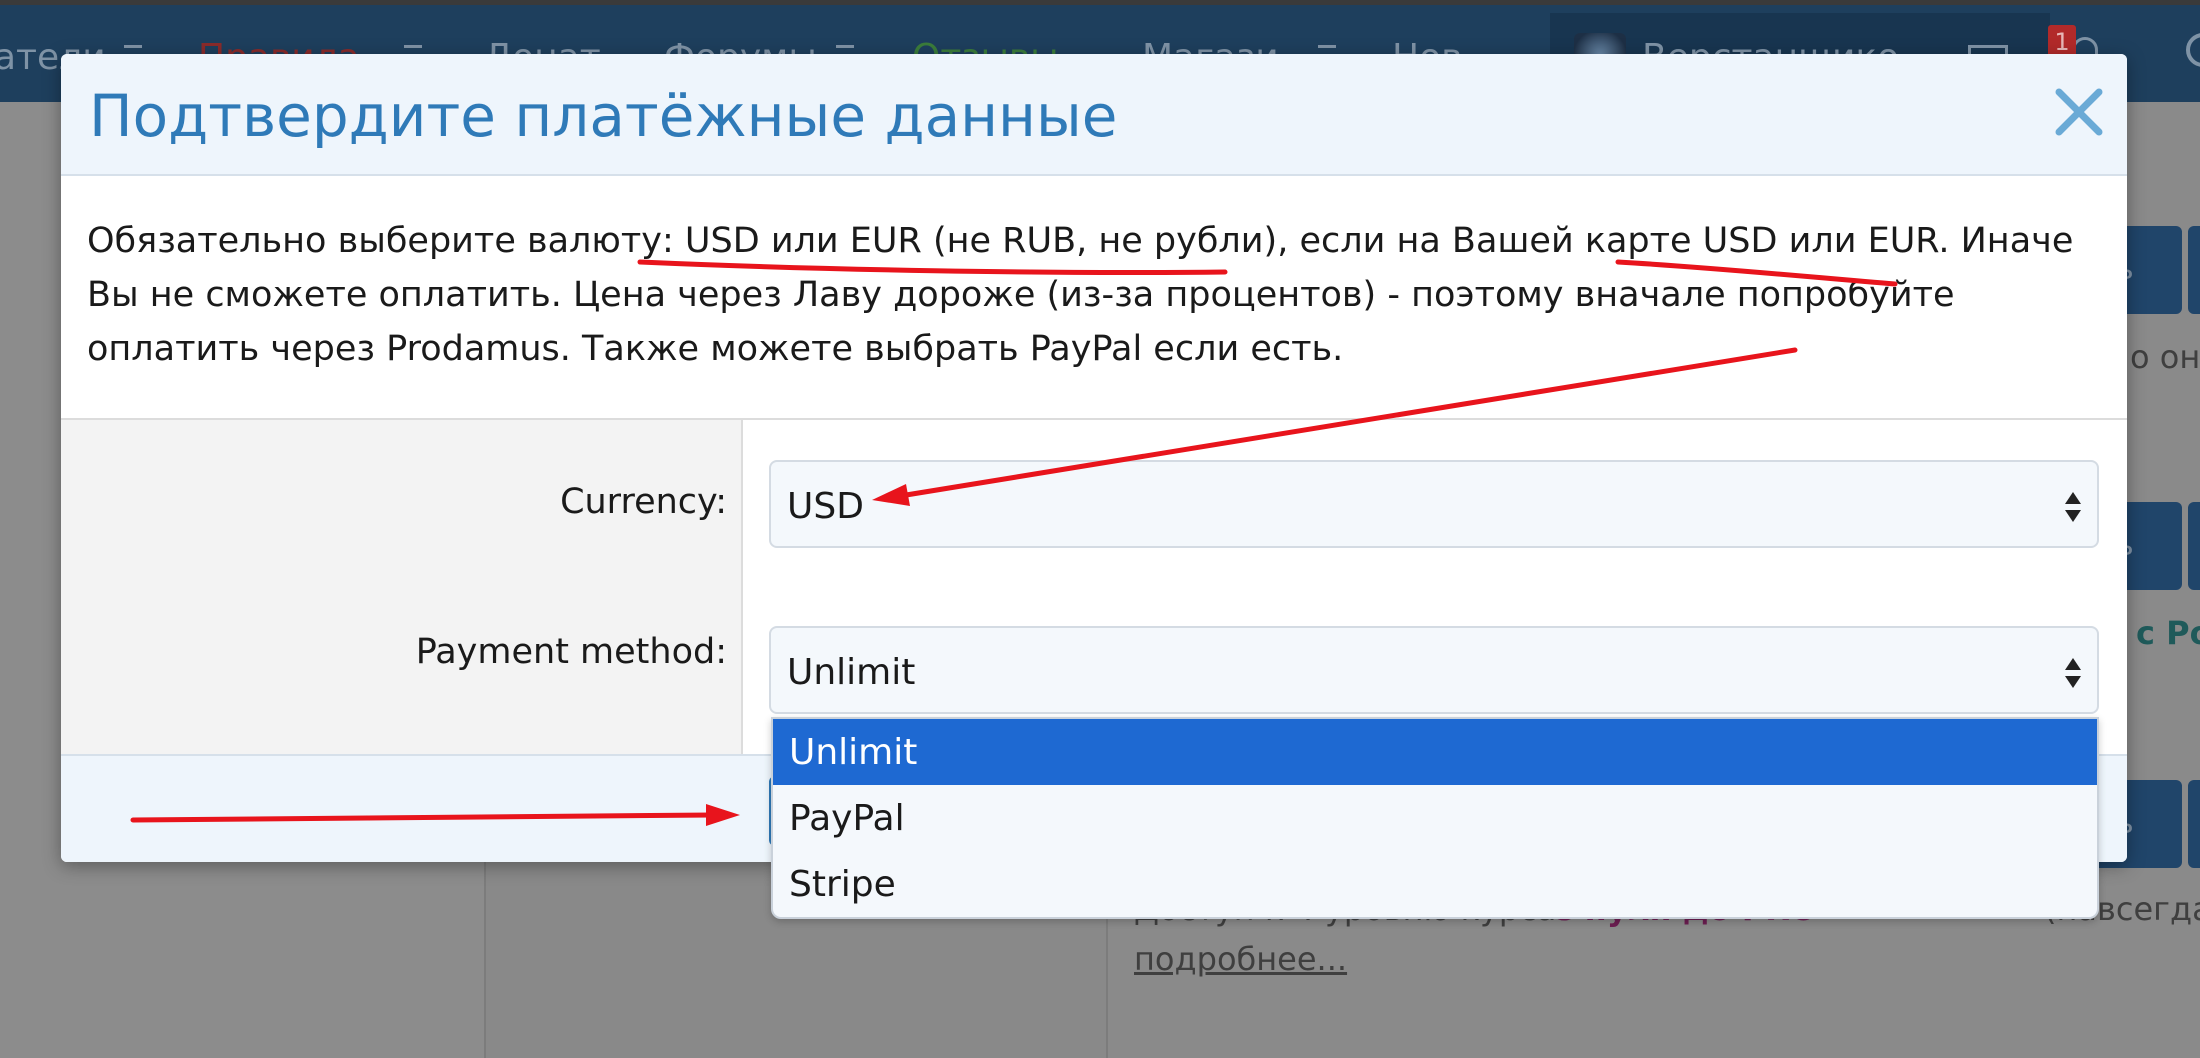 Image resolution: width=2200 pixels, height=1058 pixels. I want to click on payment-method-select-value: Unlimit, so click(851, 672).